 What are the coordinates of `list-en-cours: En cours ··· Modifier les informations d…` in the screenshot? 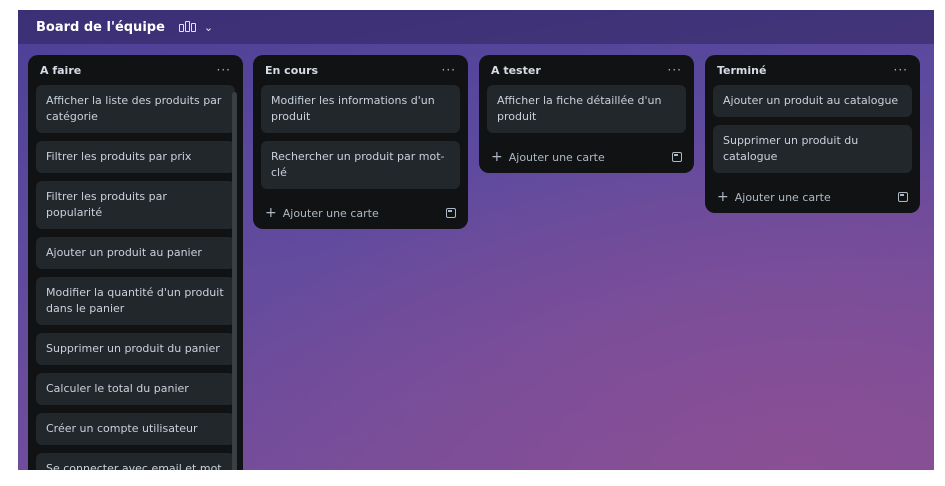 It's located at (360, 142).